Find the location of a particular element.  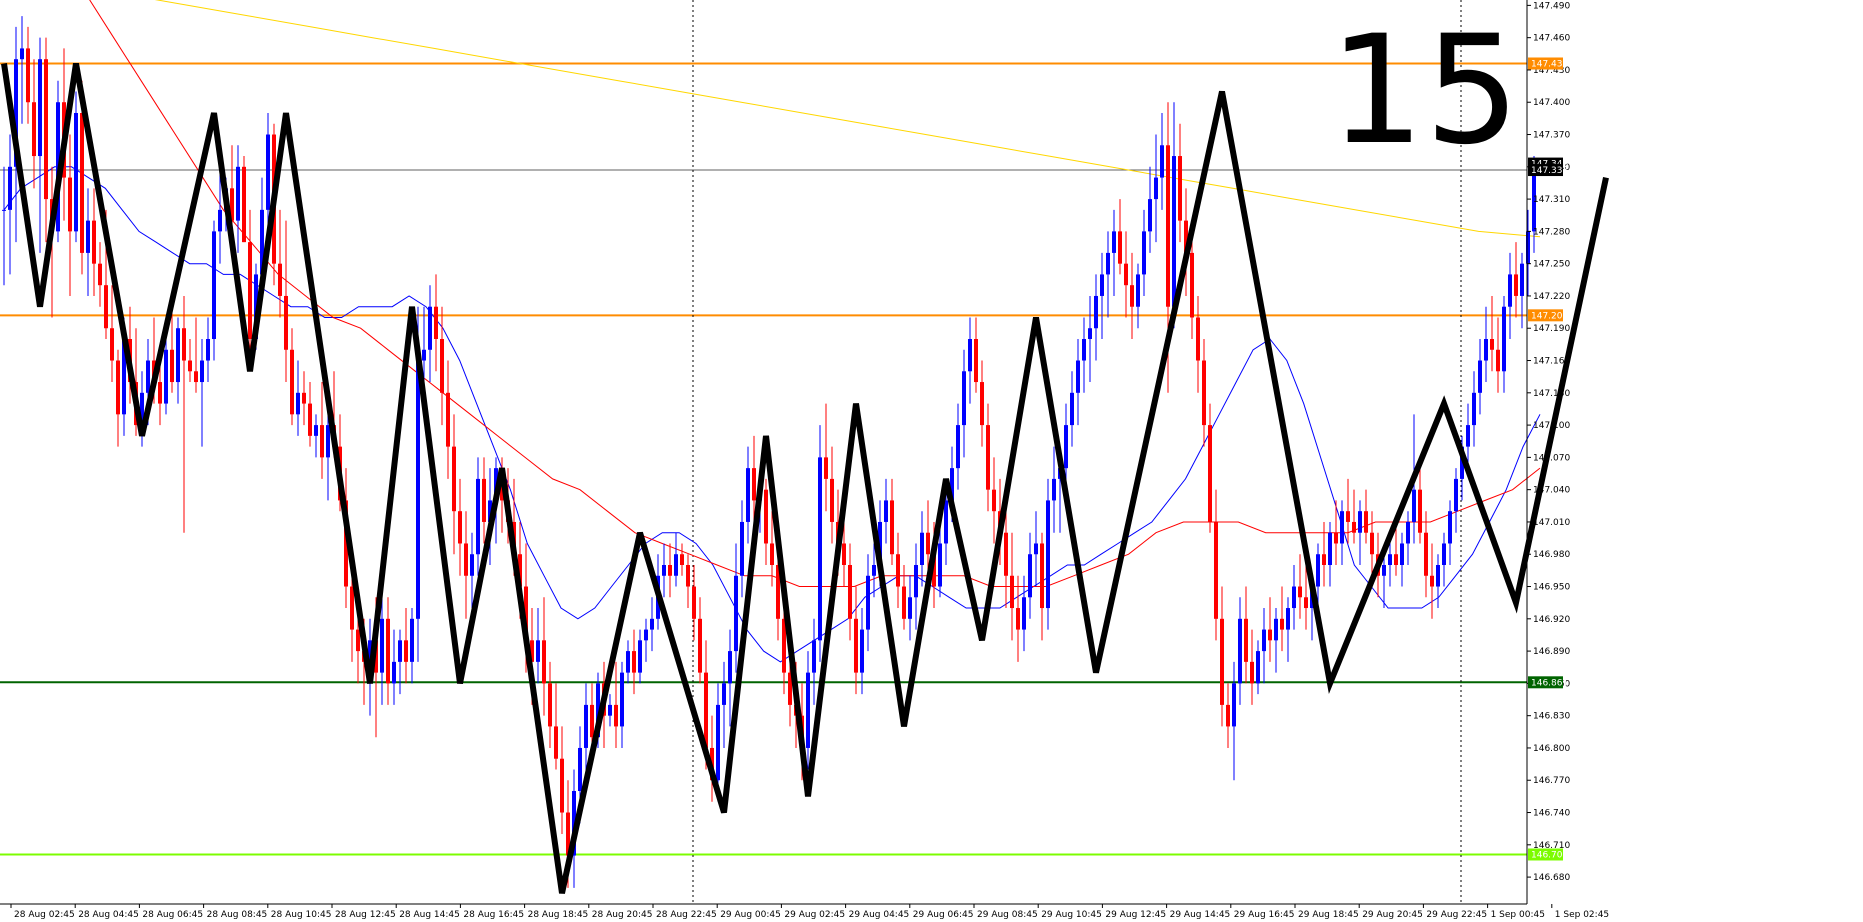

y-tick-label: 147.250 is located at coordinates (1551, 265).